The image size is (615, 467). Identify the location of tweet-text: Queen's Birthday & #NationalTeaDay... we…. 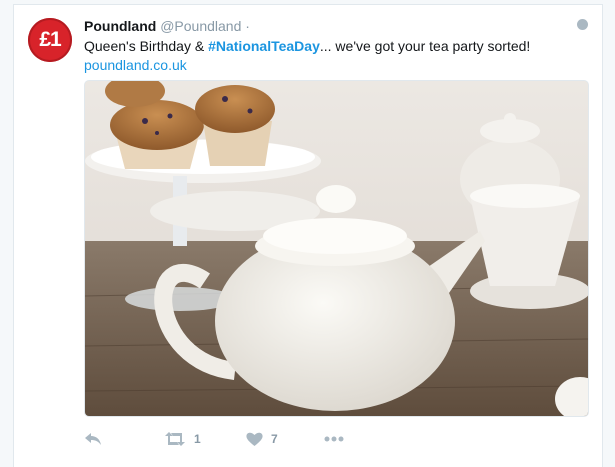
(307, 46).